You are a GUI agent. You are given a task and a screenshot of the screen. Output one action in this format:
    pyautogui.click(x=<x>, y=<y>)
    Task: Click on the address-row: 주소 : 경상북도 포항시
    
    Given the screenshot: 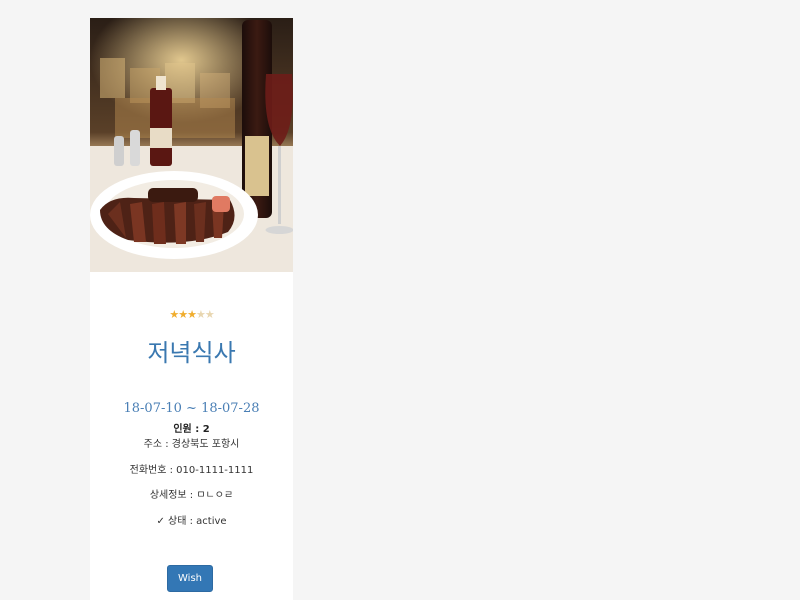 What is the action you would take?
    pyautogui.click(x=191, y=445)
    